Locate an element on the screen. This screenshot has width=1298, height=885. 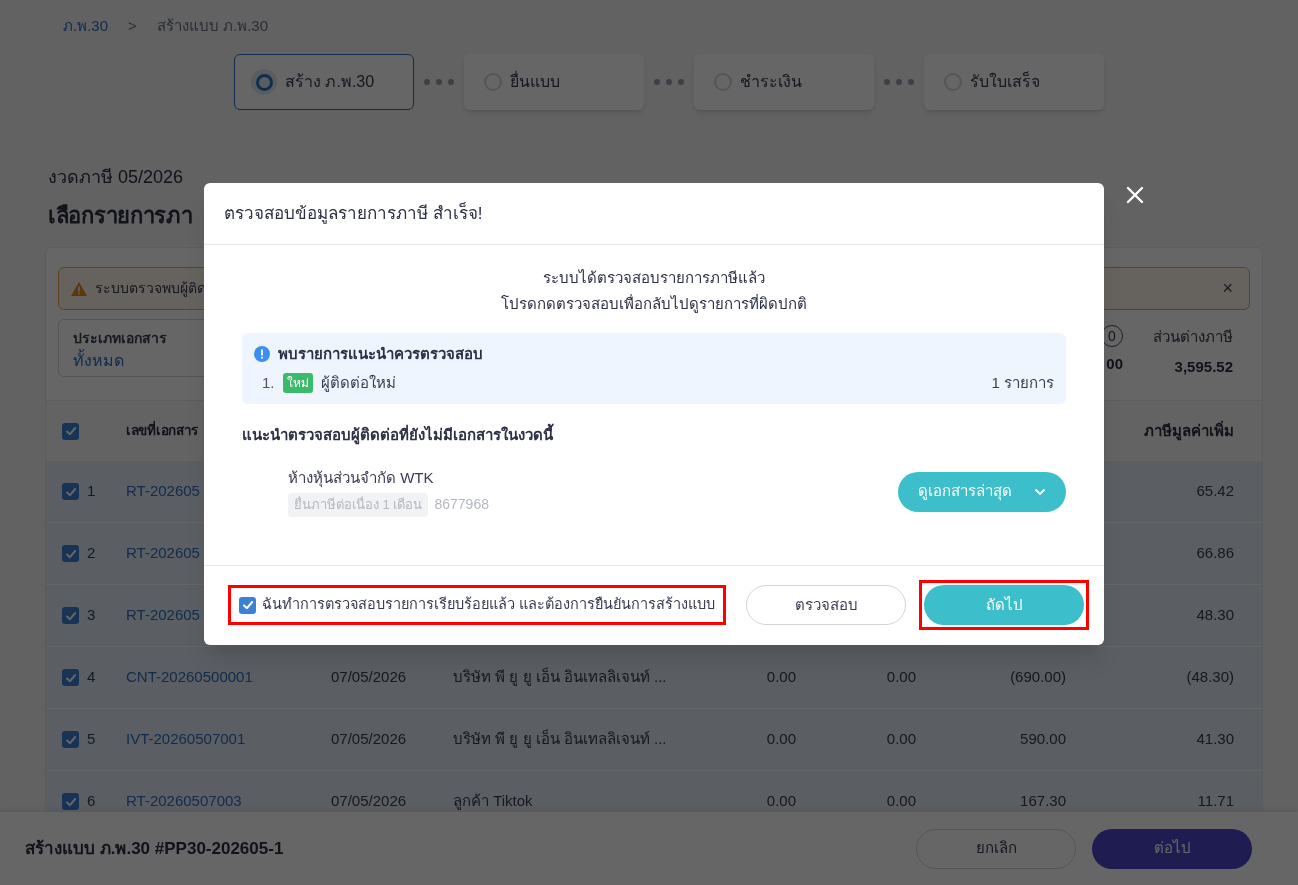
summary-value: 3,595.52 is located at coordinates (1203, 366).